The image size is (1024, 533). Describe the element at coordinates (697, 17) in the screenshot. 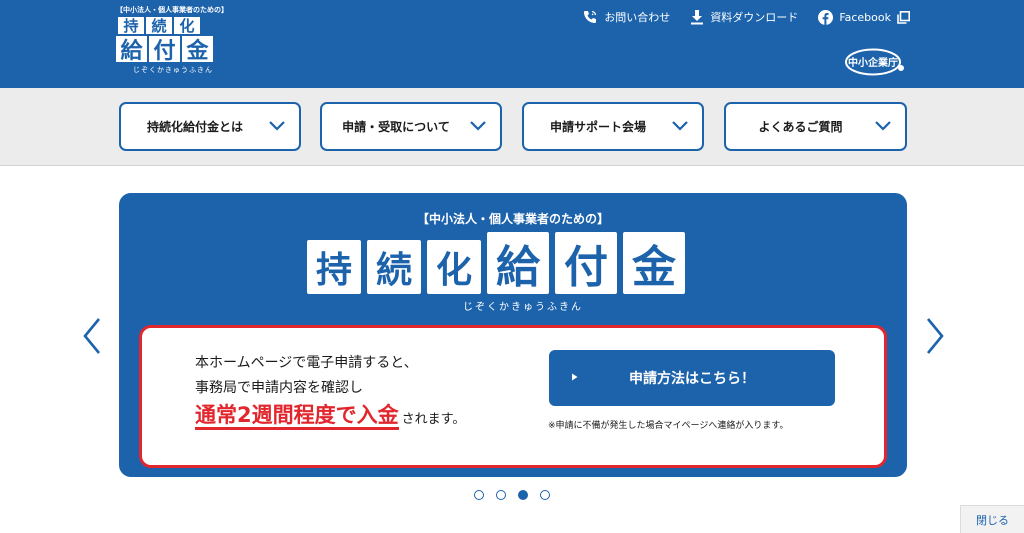

I see `download-icon` at that location.